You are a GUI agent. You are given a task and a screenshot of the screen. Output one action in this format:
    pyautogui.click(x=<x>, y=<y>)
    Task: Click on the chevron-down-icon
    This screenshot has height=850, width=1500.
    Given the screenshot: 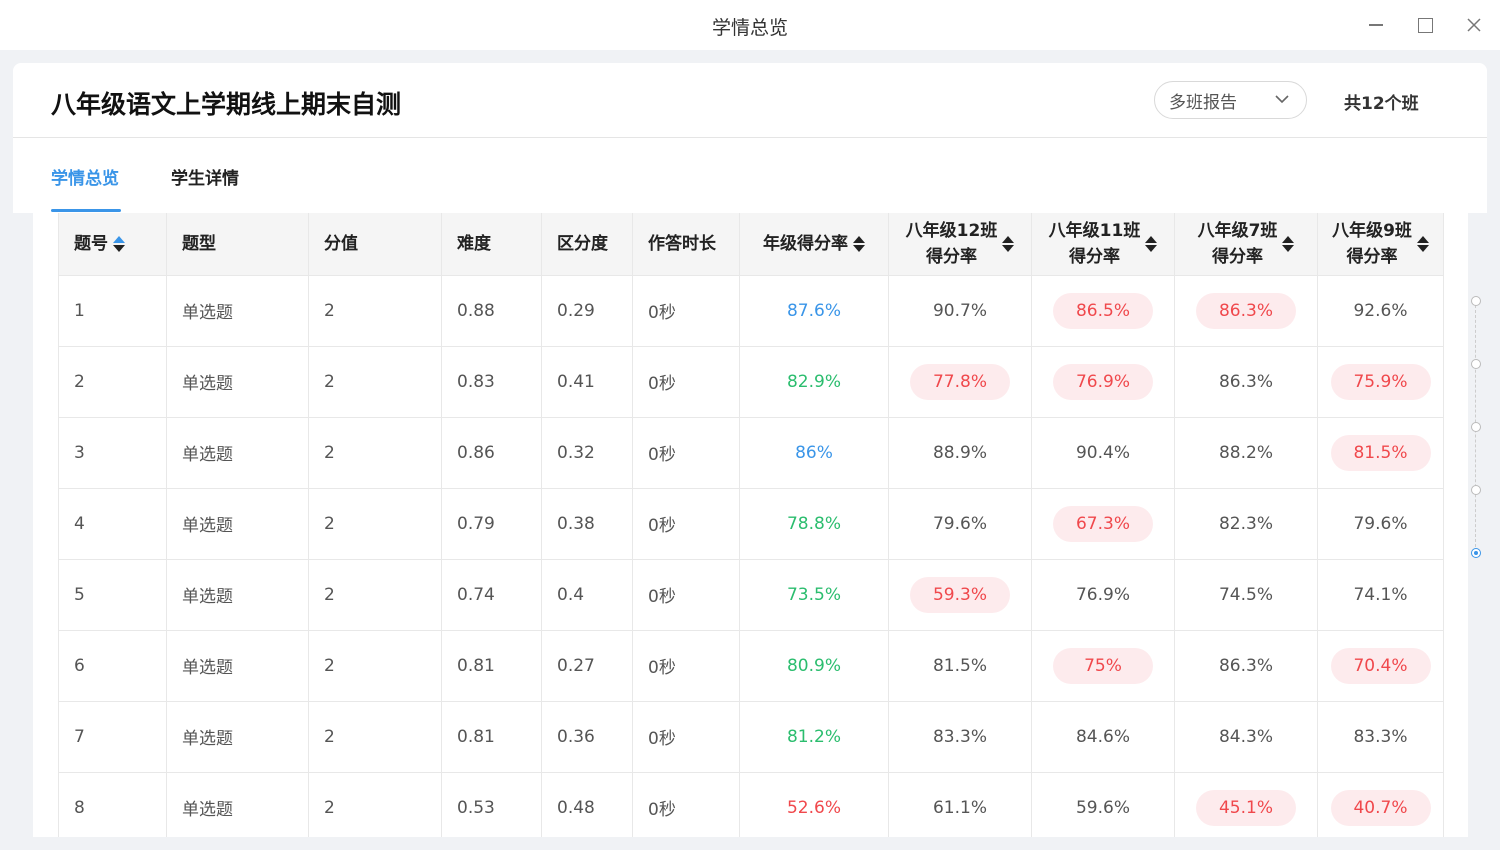 What is the action you would take?
    pyautogui.click(x=1282, y=99)
    